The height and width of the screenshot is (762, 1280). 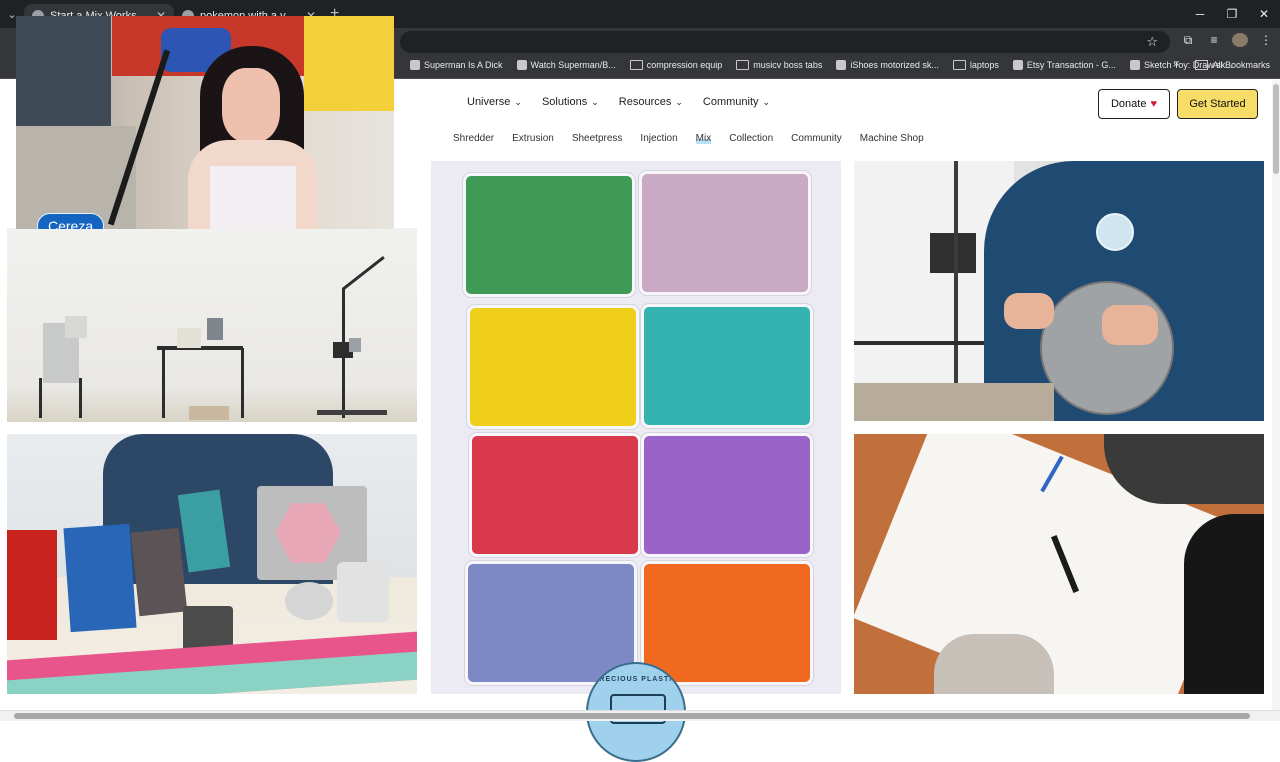 What do you see at coordinates (727, 623) in the screenshot?
I see `orange-flakes-bin` at bounding box center [727, 623].